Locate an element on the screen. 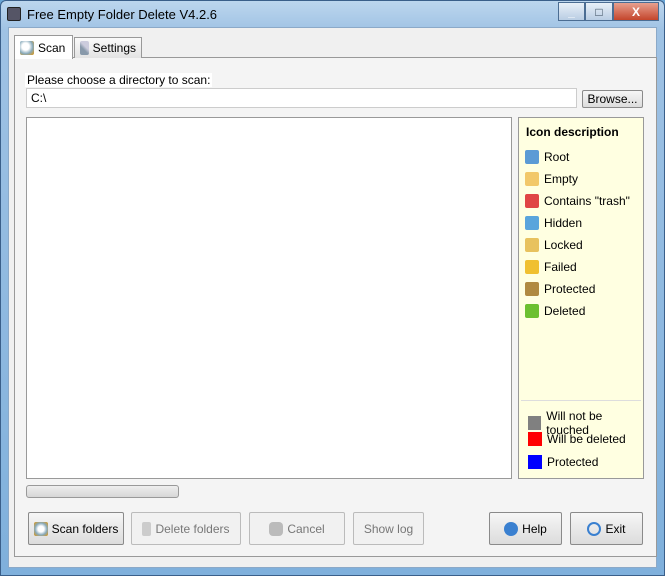  legend-item: Root is located at coordinates (547, 157).